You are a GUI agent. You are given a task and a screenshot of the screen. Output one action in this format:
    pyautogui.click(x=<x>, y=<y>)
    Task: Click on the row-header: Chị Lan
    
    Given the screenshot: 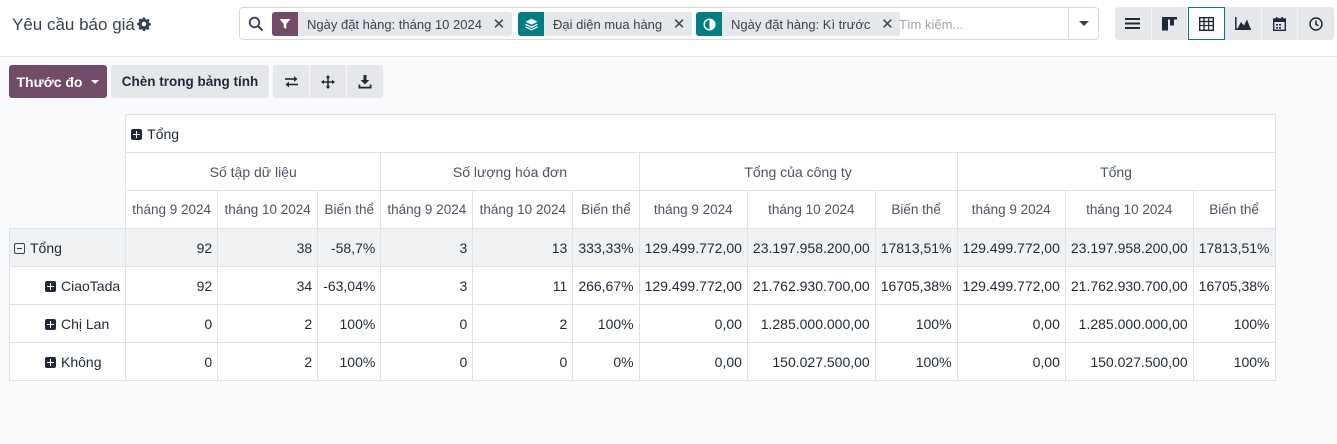 What is the action you would take?
    pyautogui.click(x=67, y=323)
    